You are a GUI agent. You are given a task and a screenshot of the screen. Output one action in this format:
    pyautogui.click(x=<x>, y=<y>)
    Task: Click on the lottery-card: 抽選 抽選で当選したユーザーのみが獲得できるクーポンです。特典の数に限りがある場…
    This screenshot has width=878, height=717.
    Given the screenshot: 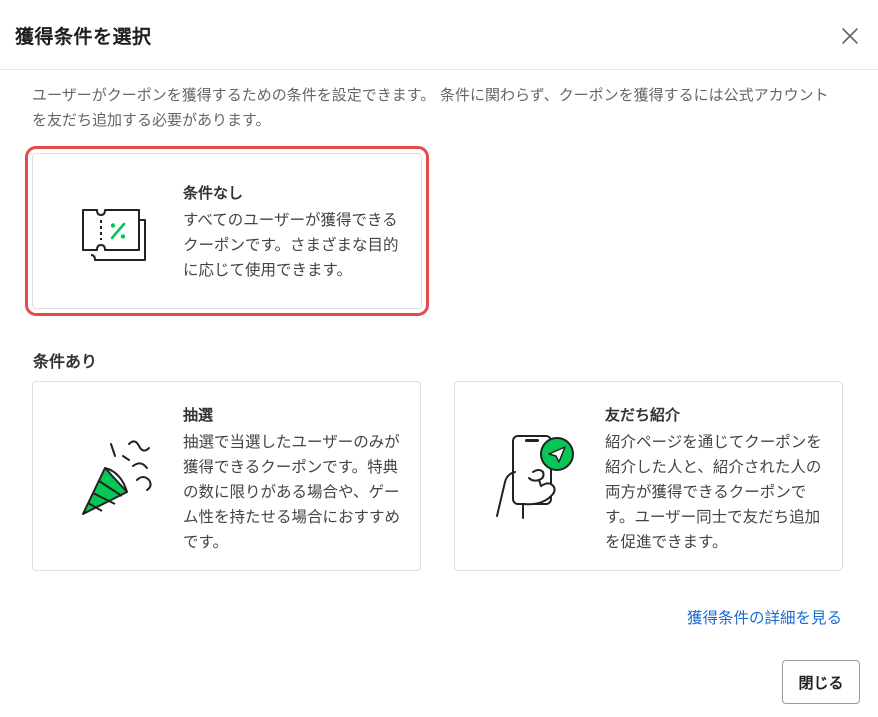 What is the action you would take?
    pyautogui.click(x=226, y=476)
    